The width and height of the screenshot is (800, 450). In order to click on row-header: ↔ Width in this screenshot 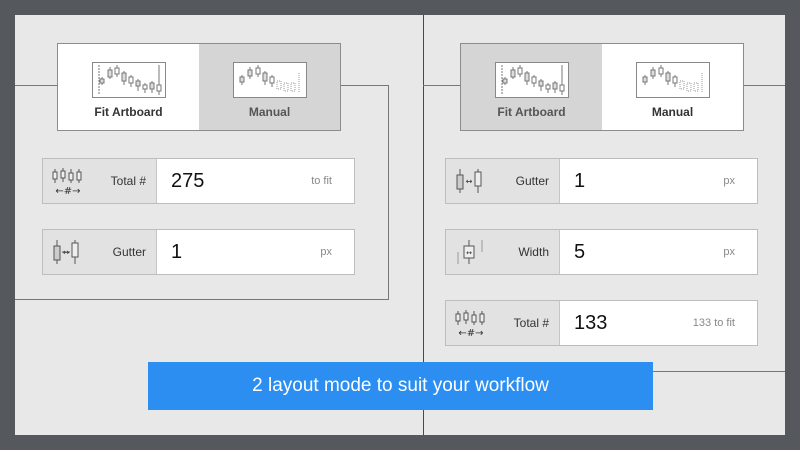, I will do `click(503, 252)`.